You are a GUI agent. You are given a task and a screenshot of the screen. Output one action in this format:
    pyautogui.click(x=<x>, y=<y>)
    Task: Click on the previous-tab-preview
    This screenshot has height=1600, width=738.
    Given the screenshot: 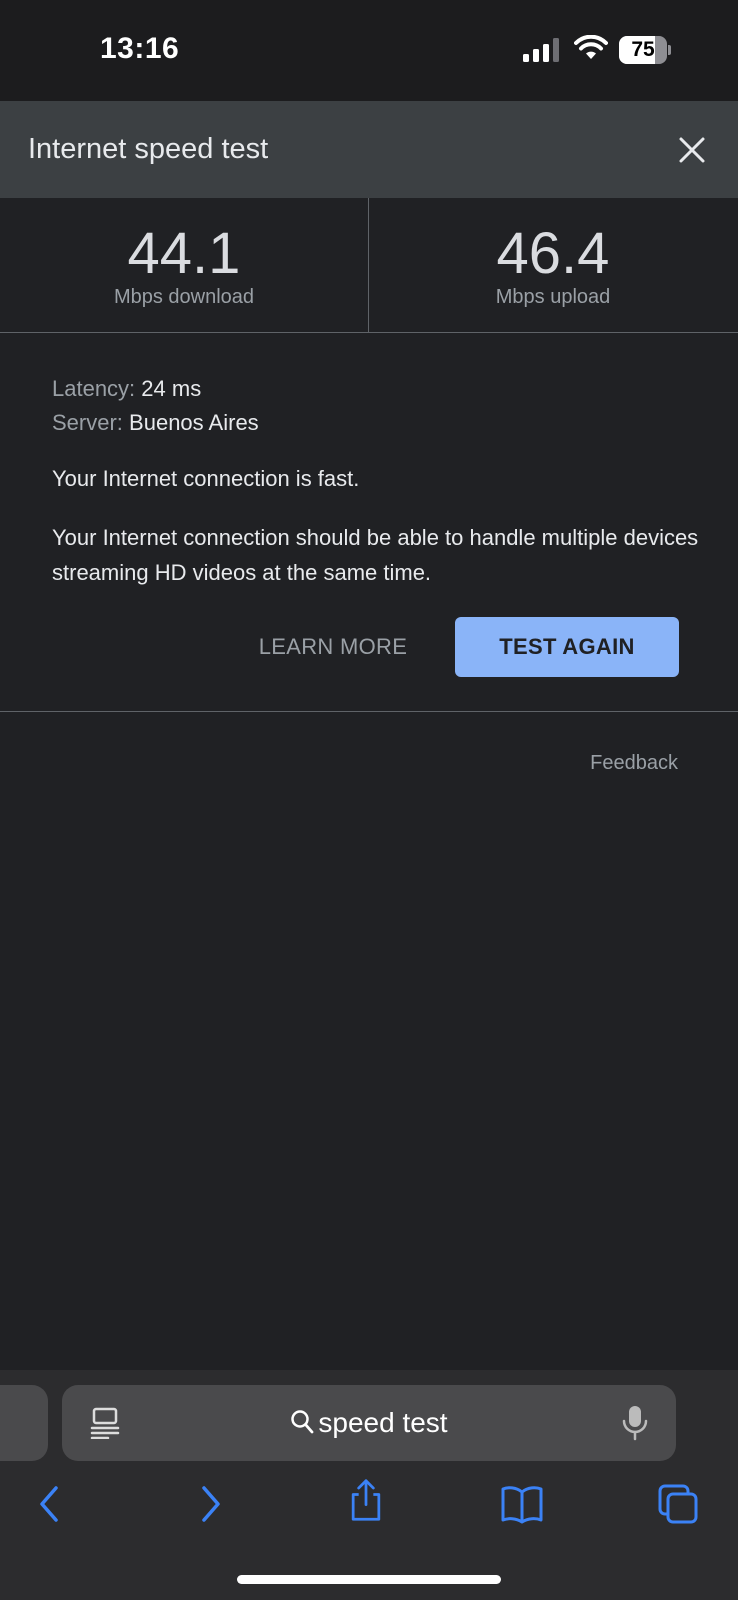 What is the action you would take?
    pyautogui.click(x=24, y=1423)
    